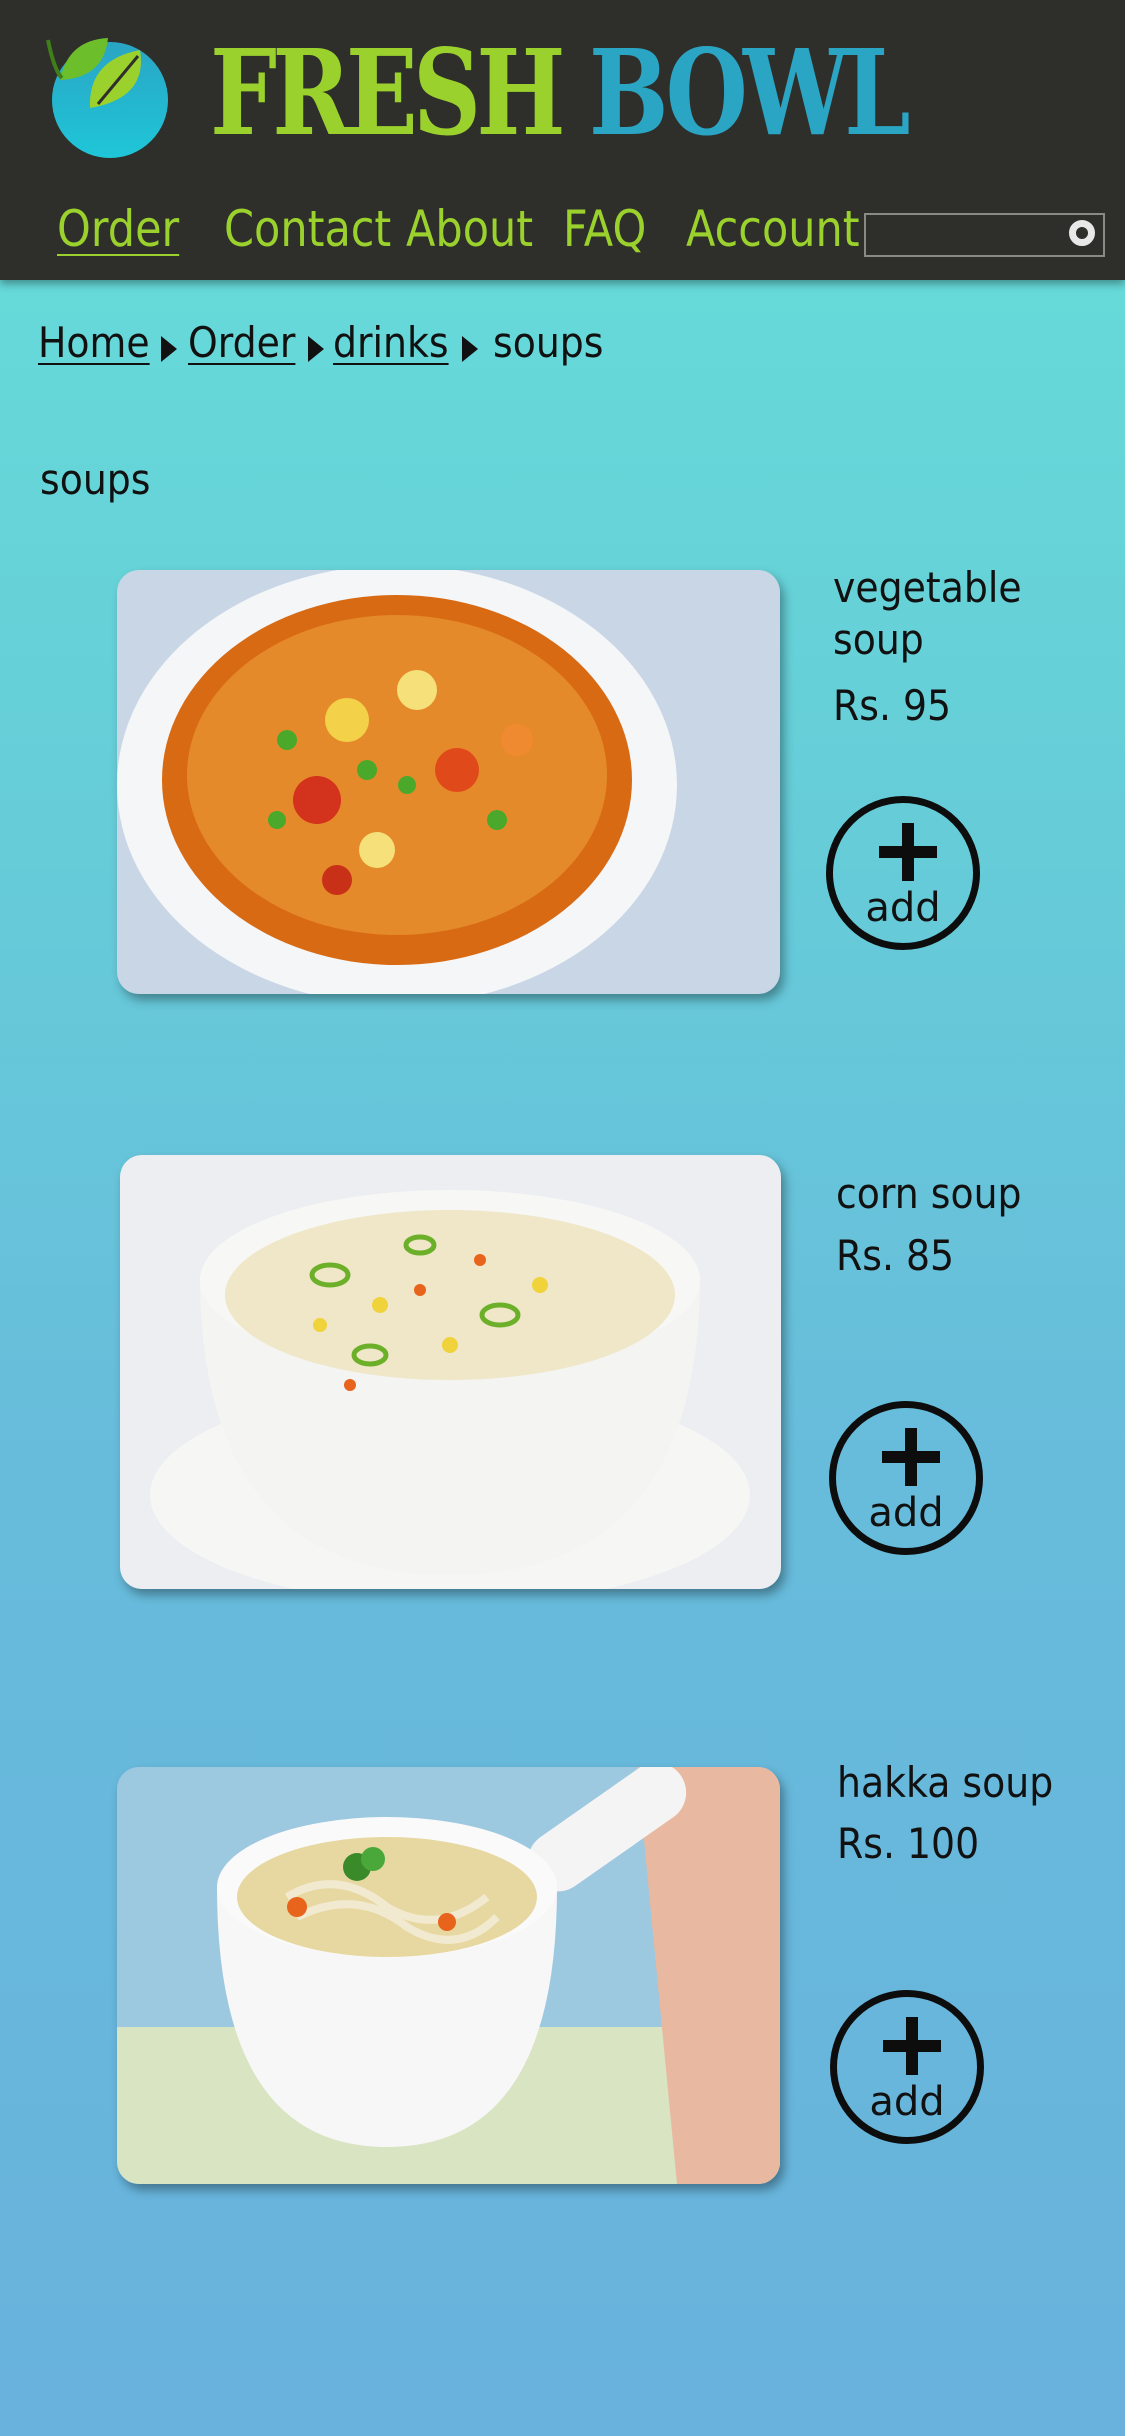  I want to click on leaf-bowl-icon, so click(110, 100).